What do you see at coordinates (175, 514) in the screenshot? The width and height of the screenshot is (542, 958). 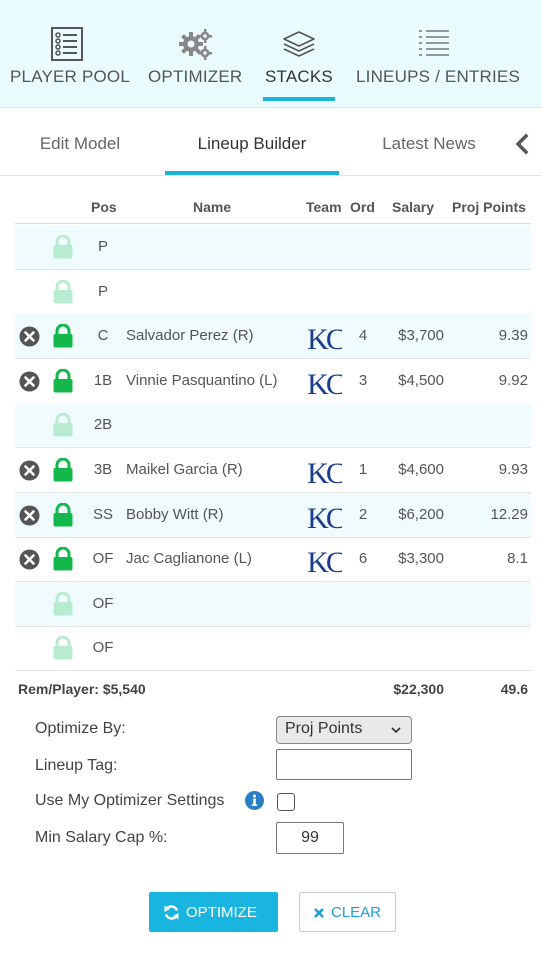 I see `row-player-name: Bobby Witt (R)` at bounding box center [175, 514].